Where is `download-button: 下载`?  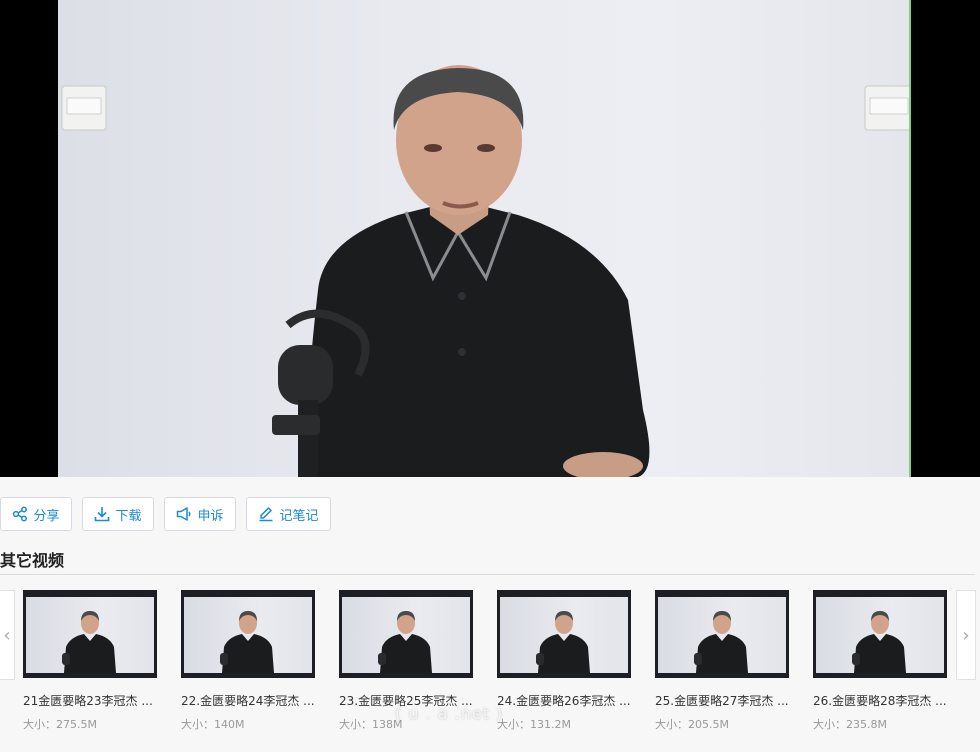
download-button: 下载 is located at coordinates (118, 514).